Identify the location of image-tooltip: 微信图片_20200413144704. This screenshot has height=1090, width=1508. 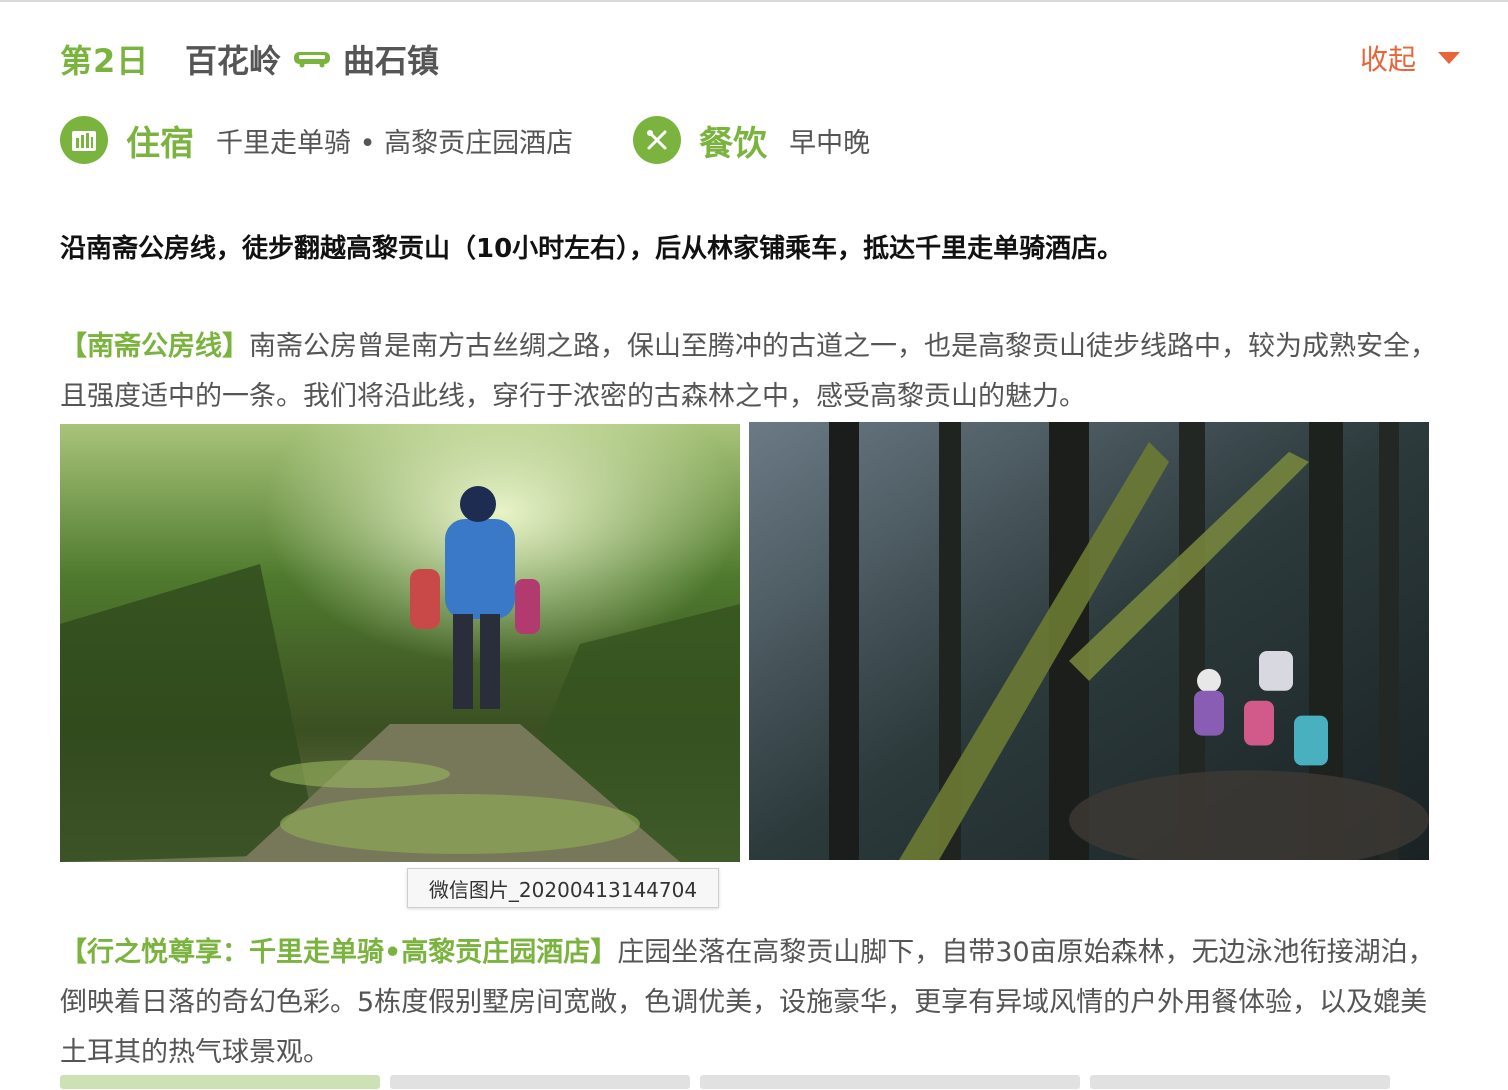
(563, 888).